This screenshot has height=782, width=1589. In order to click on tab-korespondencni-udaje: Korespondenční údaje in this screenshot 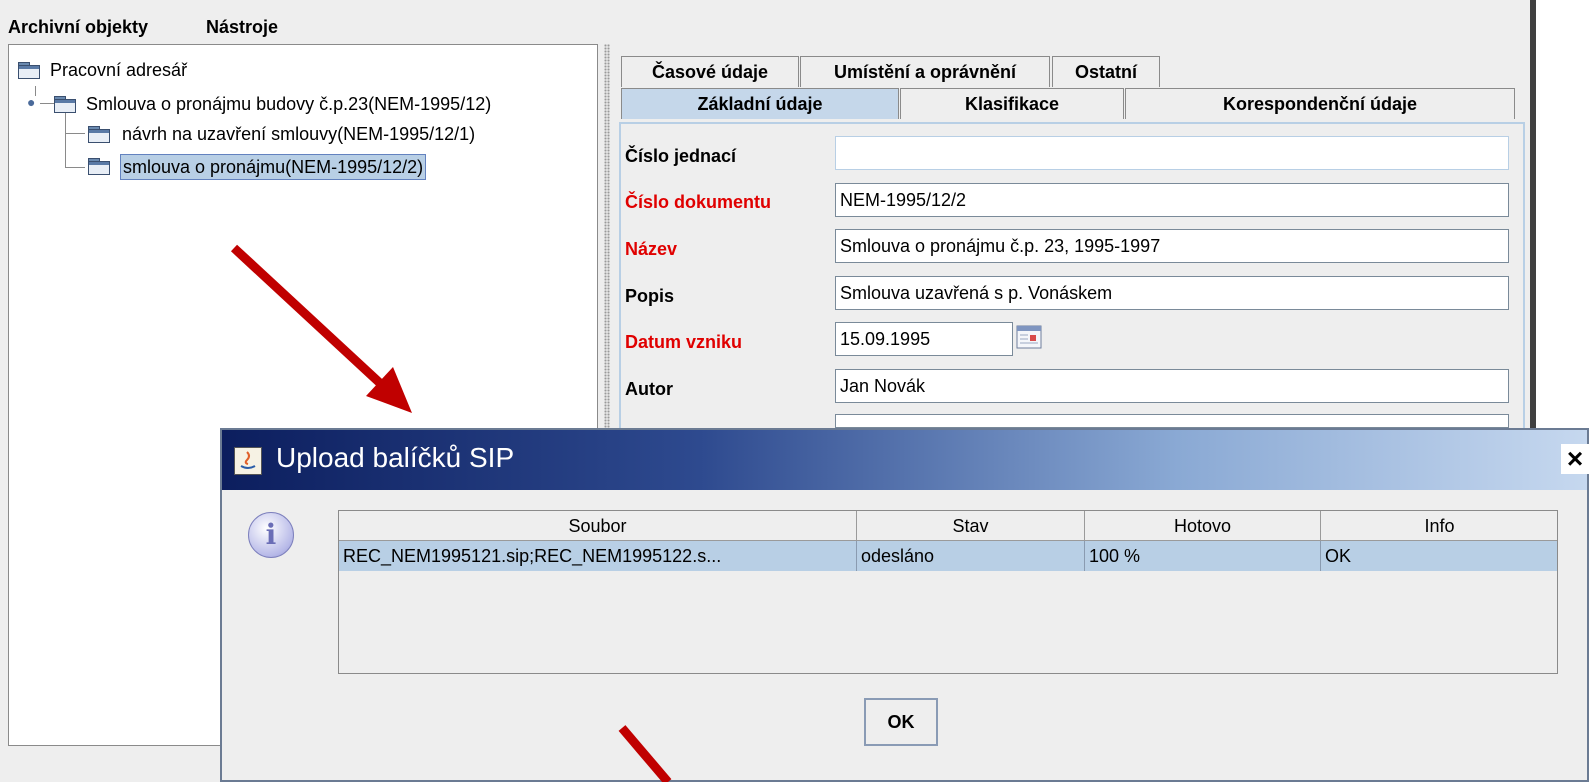, I will do `click(1320, 103)`.